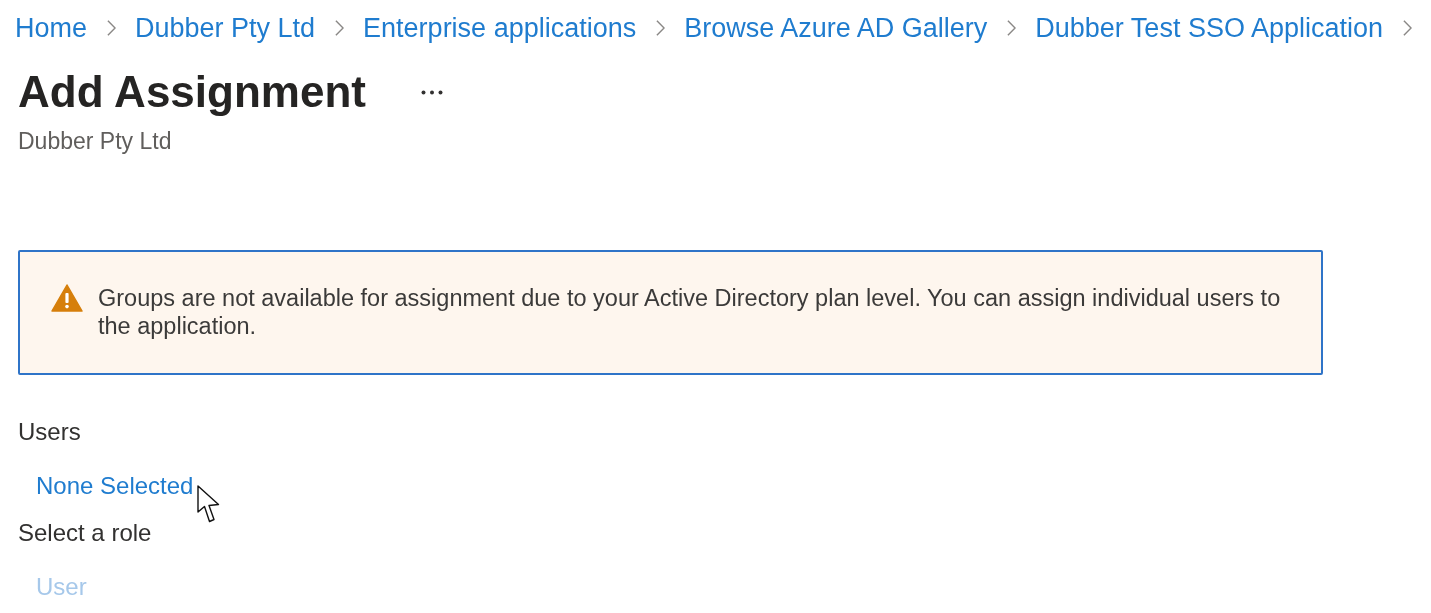 Image resolution: width=1431 pixels, height=613 pixels. Describe the element at coordinates (836, 28) in the screenshot. I see `breadcrumb-link: Browse Azure AD Gallery` at that location.